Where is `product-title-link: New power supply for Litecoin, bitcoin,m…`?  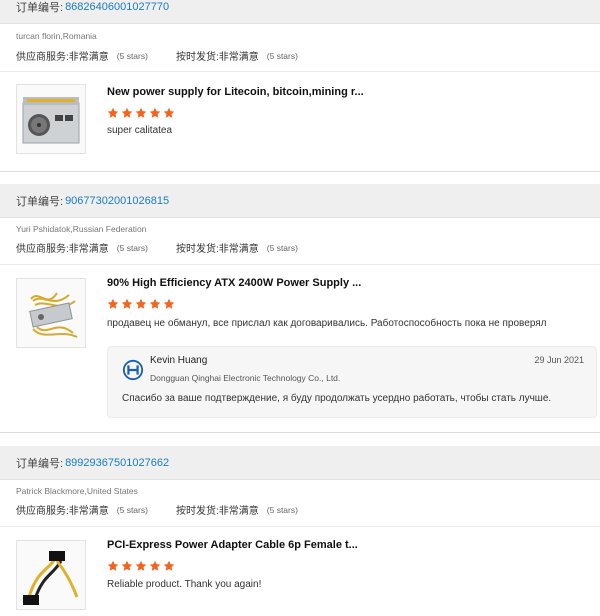 product-title-link: New power supply for Litecoin, bitcoin,m… is located at coordinates (235, 92).